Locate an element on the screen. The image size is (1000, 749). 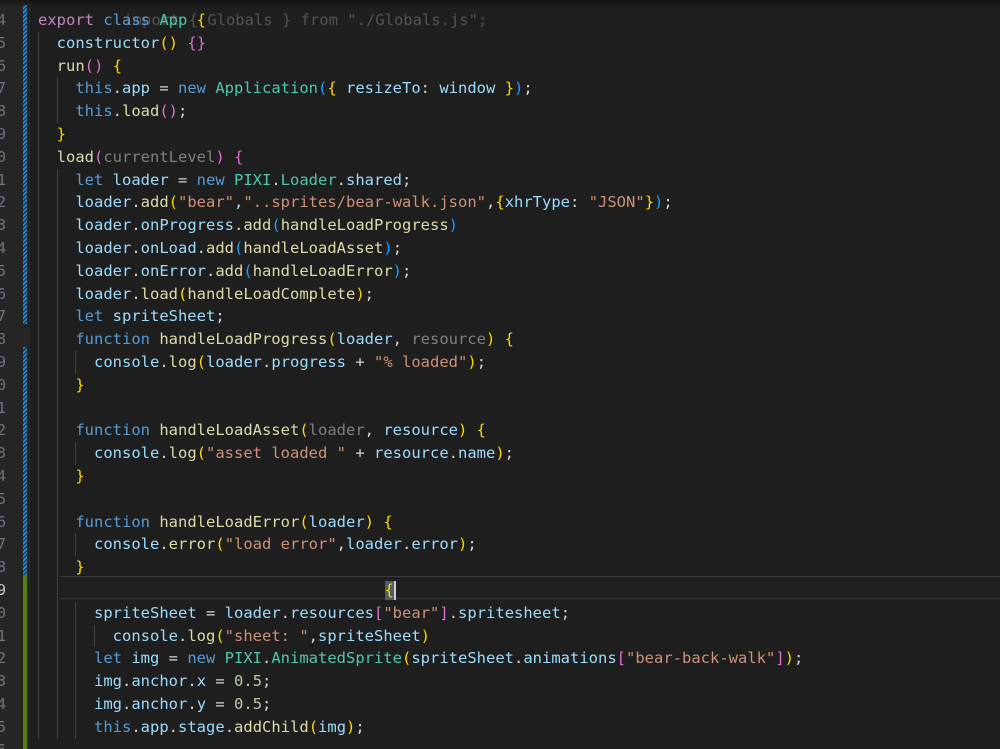
line-number: 30 is located at coordinates (3, 612).